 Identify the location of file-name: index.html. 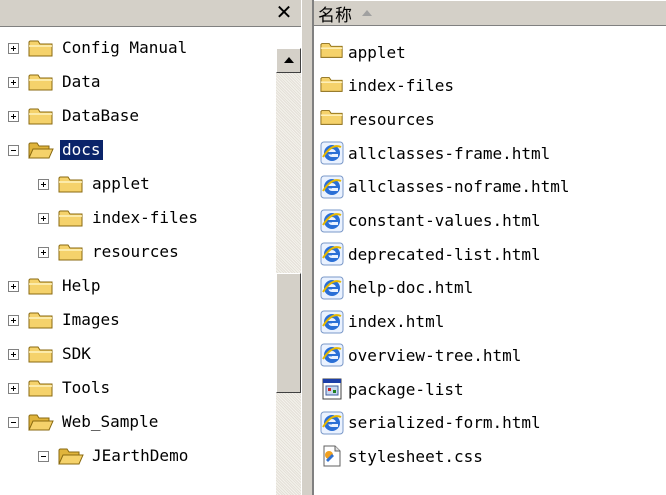
(396, 322).